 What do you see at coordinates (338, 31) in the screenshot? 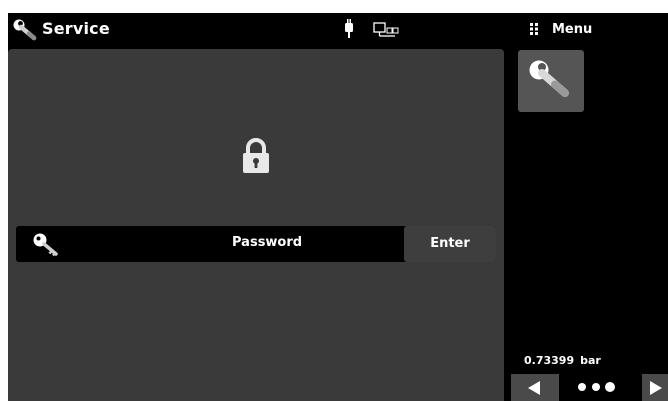
I see `top-bar: Service Menu` at bounding box center [338, 31].